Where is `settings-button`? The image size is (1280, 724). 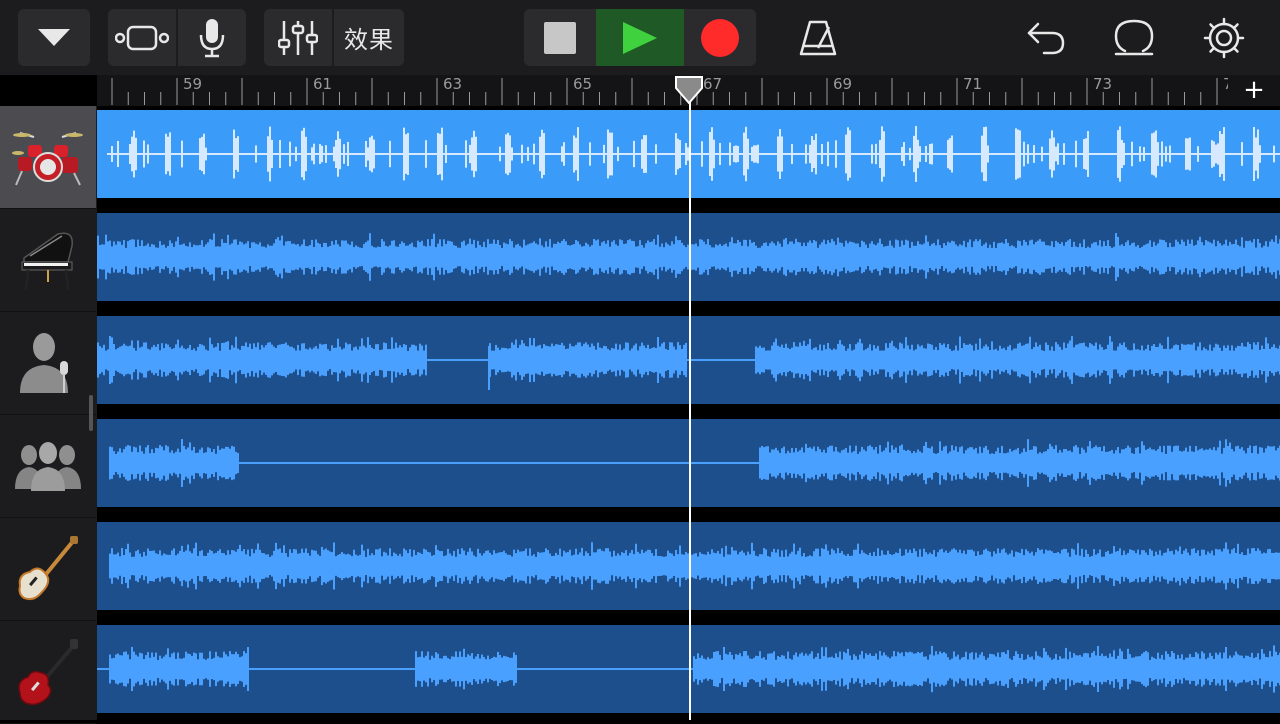
settings-button is located at coordinates (1224, 38).